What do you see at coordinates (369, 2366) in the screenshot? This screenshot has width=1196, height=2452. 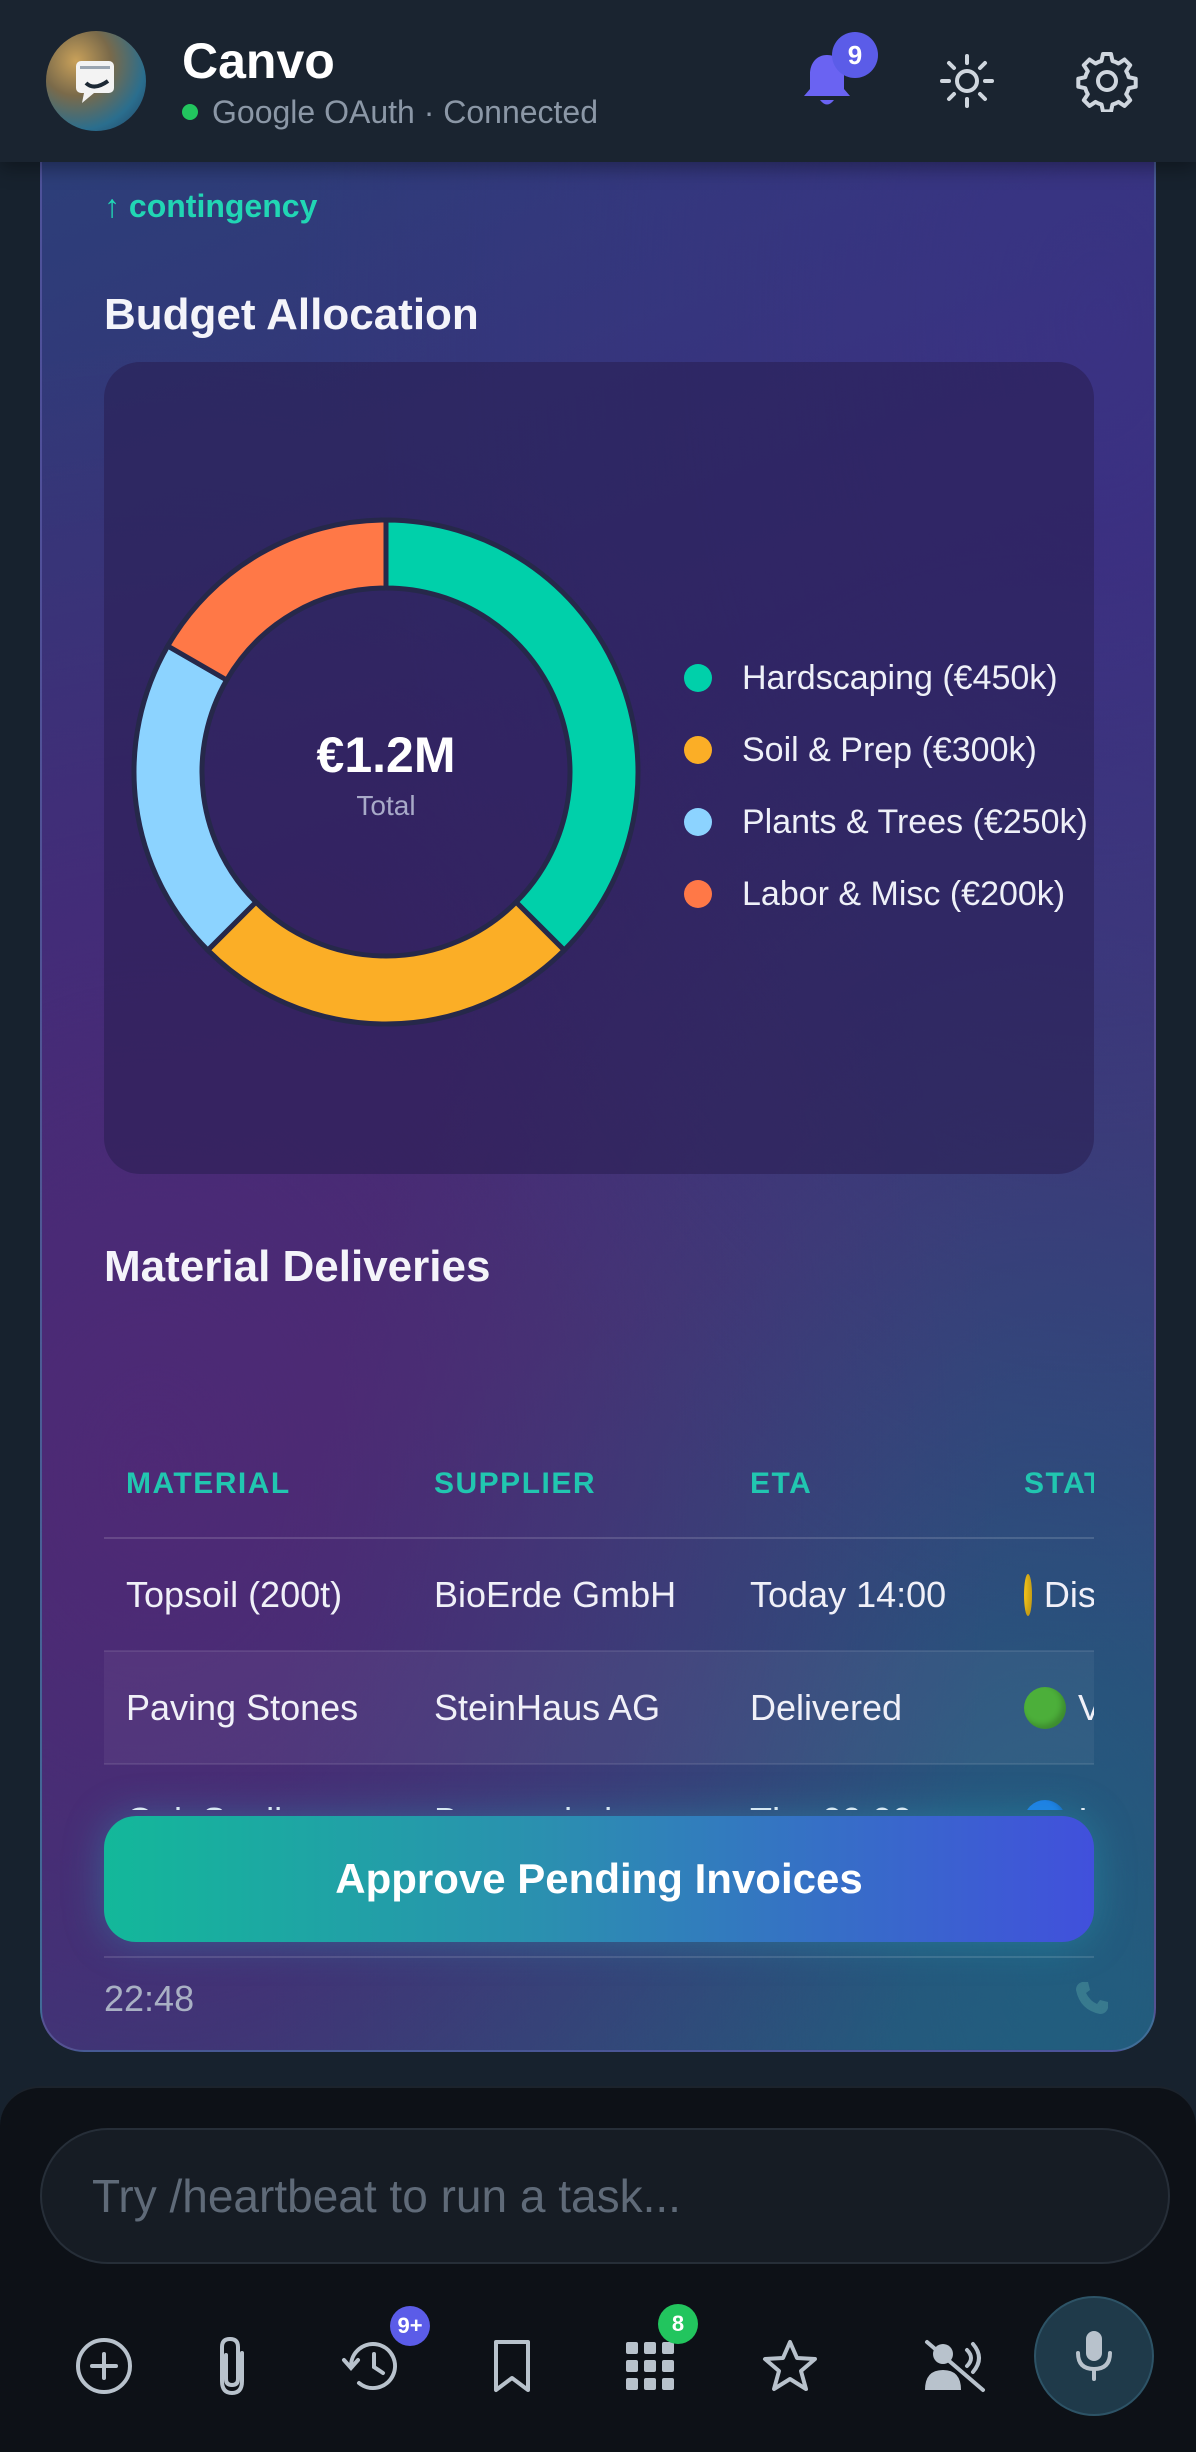 I see `history-icon` at bounding box center [369, 2366].